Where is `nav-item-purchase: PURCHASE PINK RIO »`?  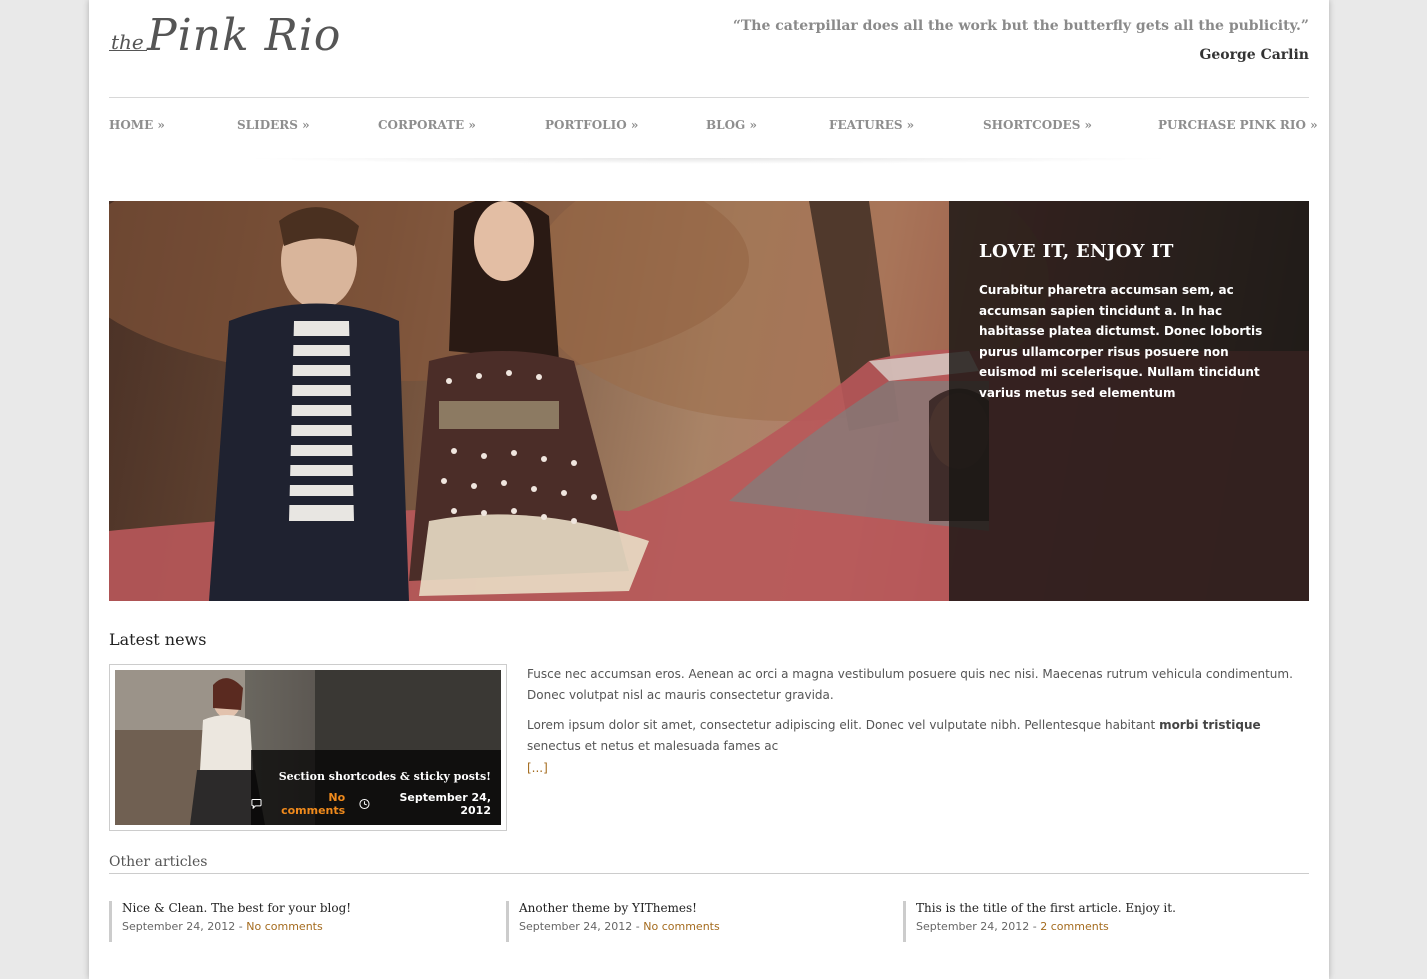 nav-item-purchase: PURCHASE PINK RIO » is located at coordinates (1238, 125).